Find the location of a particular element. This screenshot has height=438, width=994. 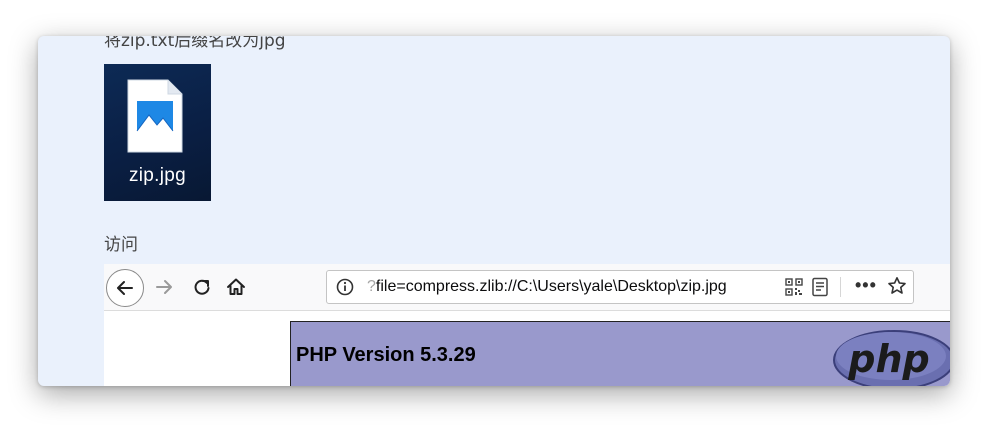

php-logo: php is located at coordinates (891, 358).